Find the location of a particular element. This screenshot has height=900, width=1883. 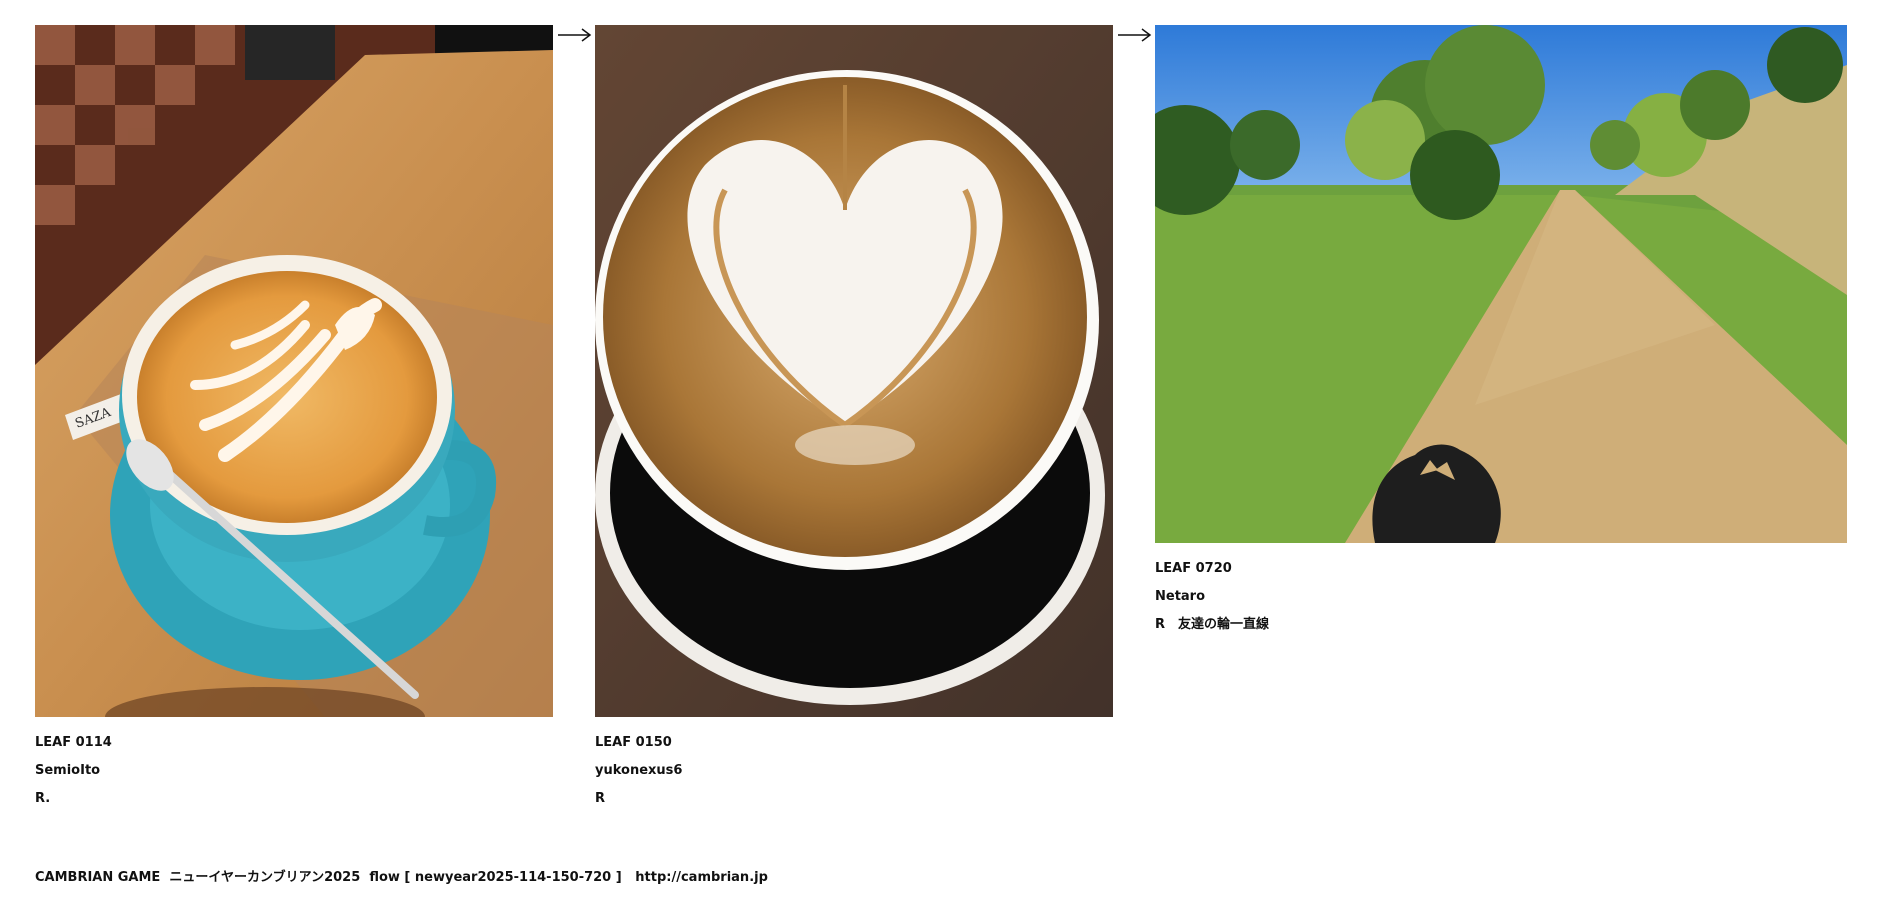

leaf-author: SemioIto is located at coordinates (294, 771).